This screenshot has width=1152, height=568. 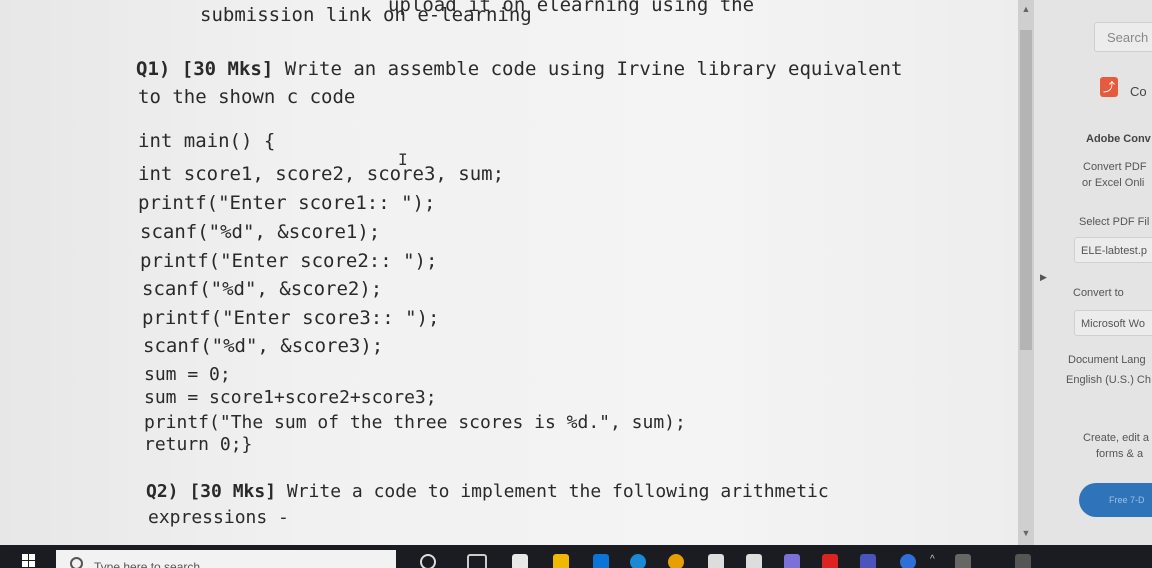 I want to click on code-line-12: return 0;}, so click(x=198, y=444).